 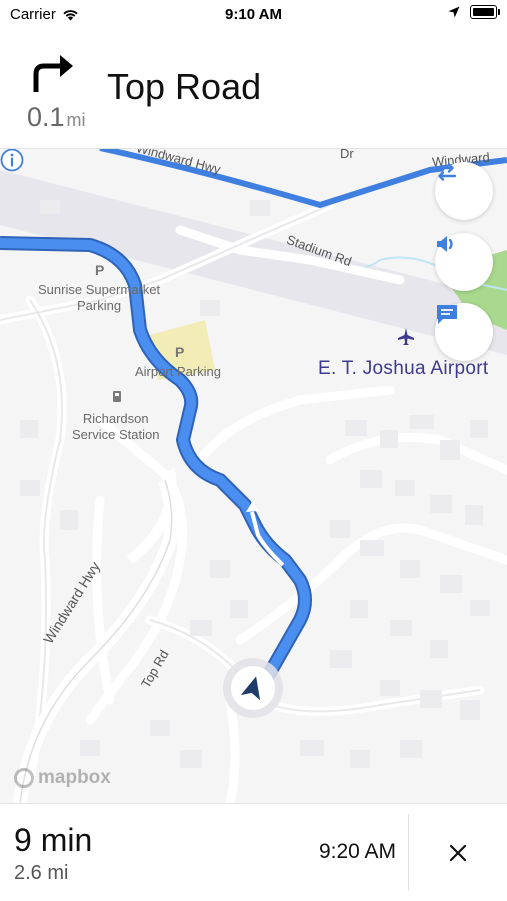 I want to click on parking-symbol-1: P, so click(x=100, y=270).